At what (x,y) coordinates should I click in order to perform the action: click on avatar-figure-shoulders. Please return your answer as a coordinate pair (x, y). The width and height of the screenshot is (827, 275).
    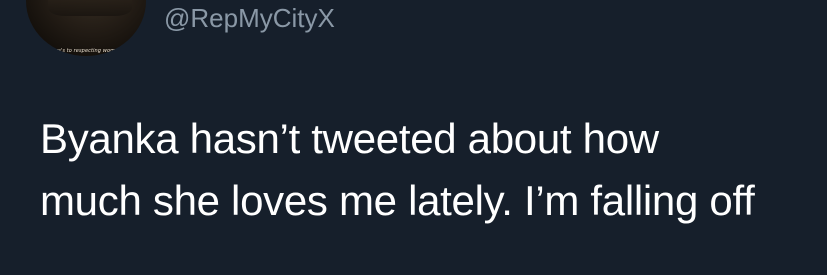
    Looking at the image, I should click on (90, 8).